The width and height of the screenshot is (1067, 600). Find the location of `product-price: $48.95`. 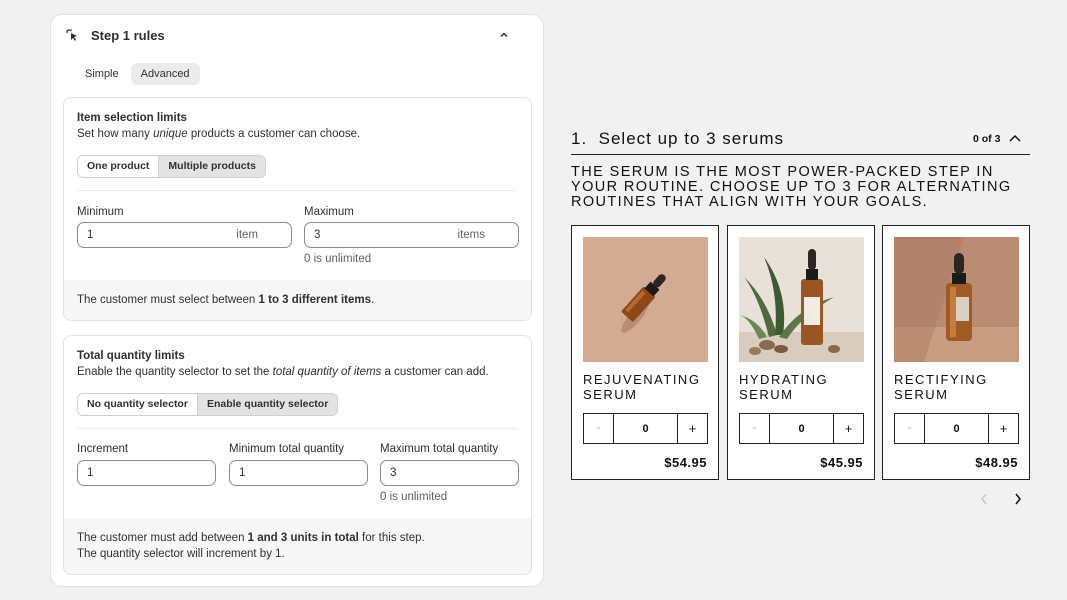

product-price: $48.95 is located at coordinates (996, 462).